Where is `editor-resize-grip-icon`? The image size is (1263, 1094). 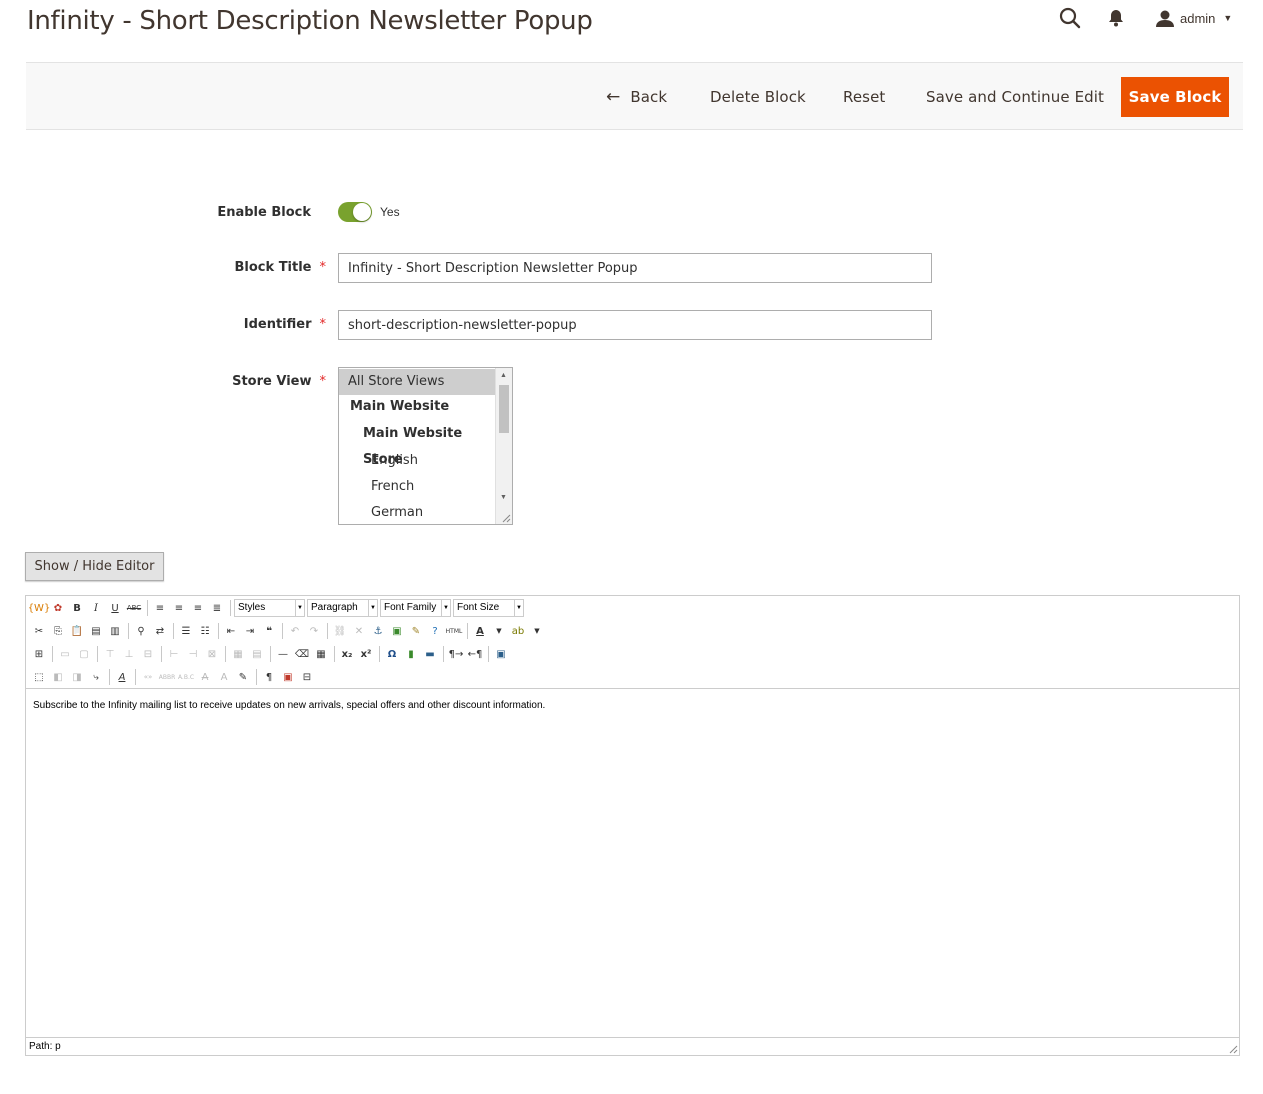
editor-resize-grip-icon is located at coordinates (1233, 1049).